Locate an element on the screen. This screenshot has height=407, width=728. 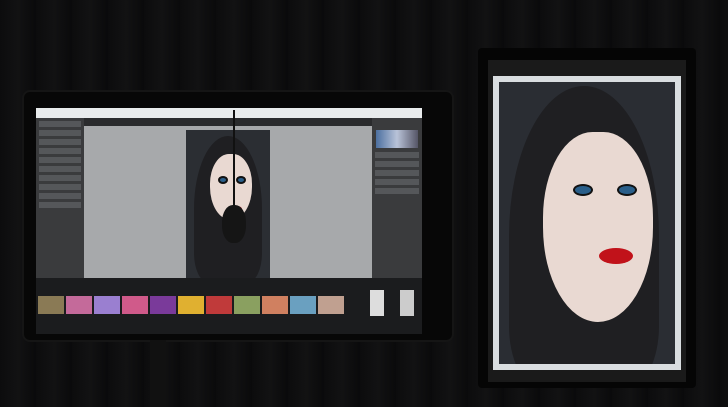
monitor-stand is located at coordinates (158, 373).